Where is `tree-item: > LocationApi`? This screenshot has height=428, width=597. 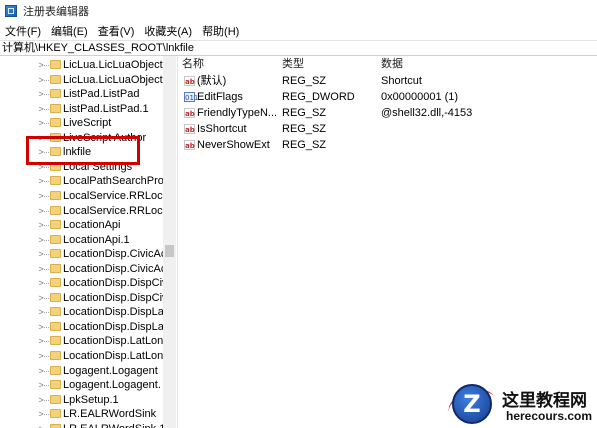
tree-item: > LocationApi is located at coordinates (88, 225).